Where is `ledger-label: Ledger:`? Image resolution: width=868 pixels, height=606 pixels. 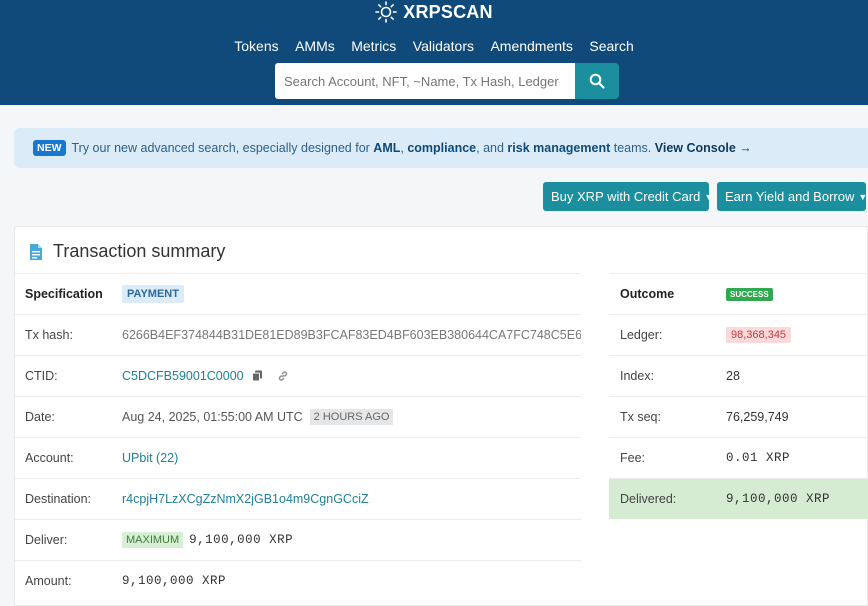 ledger-label: Ledger: is located at coordinates (641, 335).